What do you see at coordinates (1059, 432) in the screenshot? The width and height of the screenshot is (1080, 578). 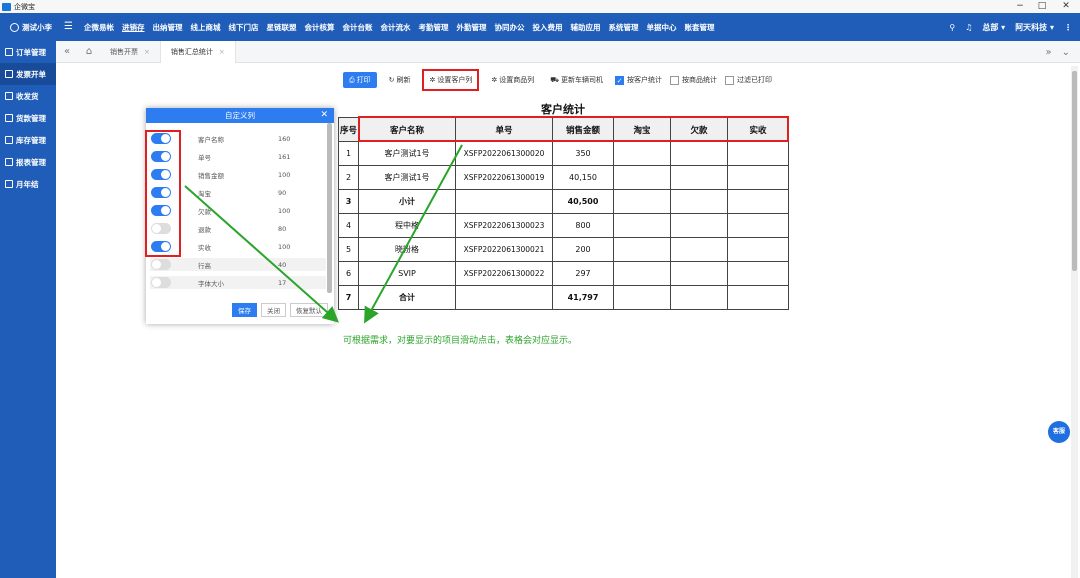 I see `customer-service-button: 客服` at bounding box center [1059, 432].